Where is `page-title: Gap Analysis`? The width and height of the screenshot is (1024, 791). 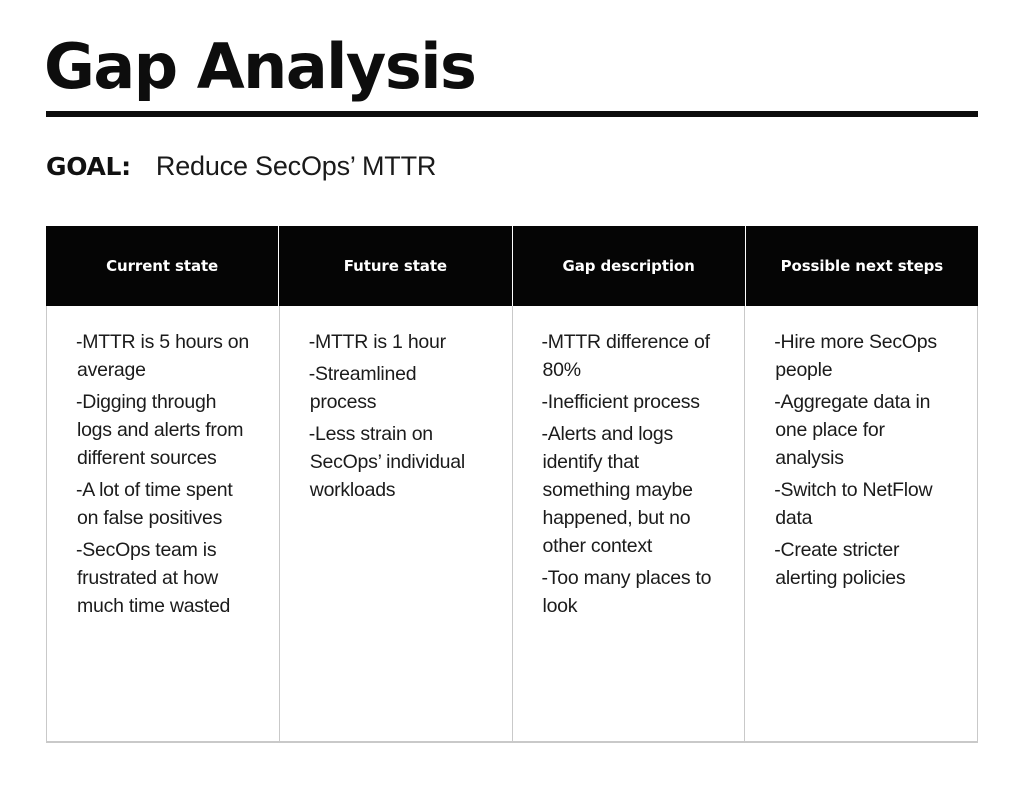
page-title: Gap Analysis is located at coordinates (260, 66).